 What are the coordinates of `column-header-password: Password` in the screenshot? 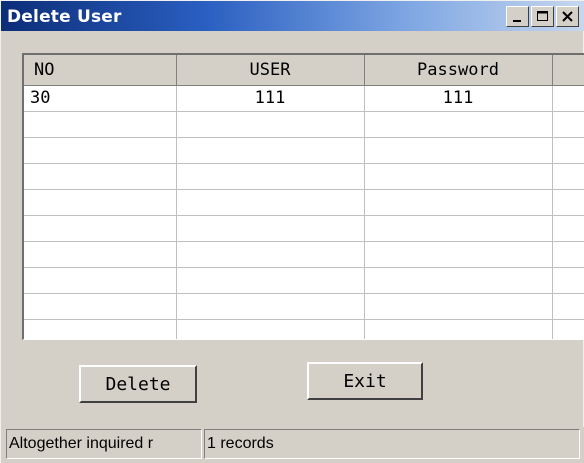 It's located at (458, 70).